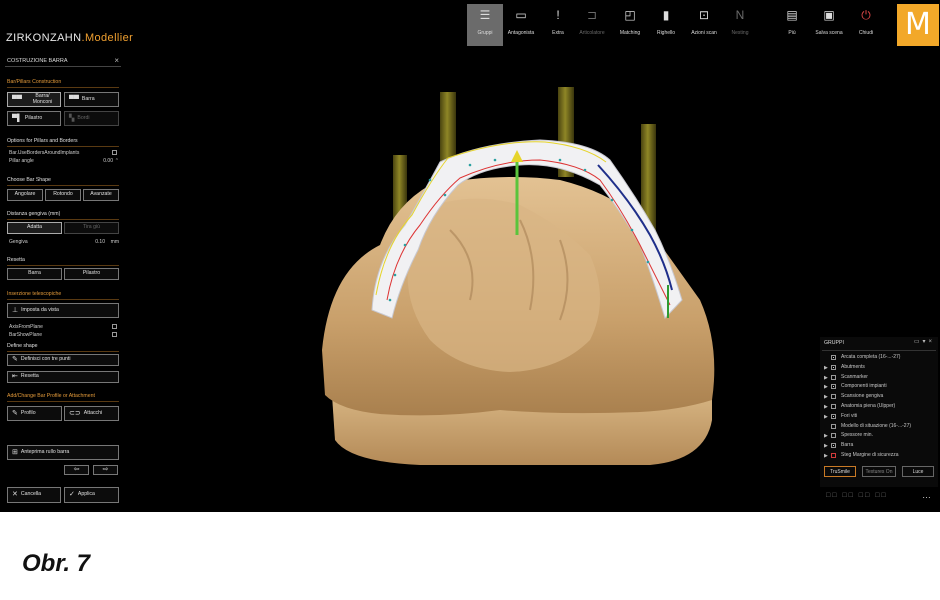 This screenshot has height=600, width=940. What do you see at coordinates (63, 219) in the screenshot?
I see `divider` at bounding box center [63, 219].